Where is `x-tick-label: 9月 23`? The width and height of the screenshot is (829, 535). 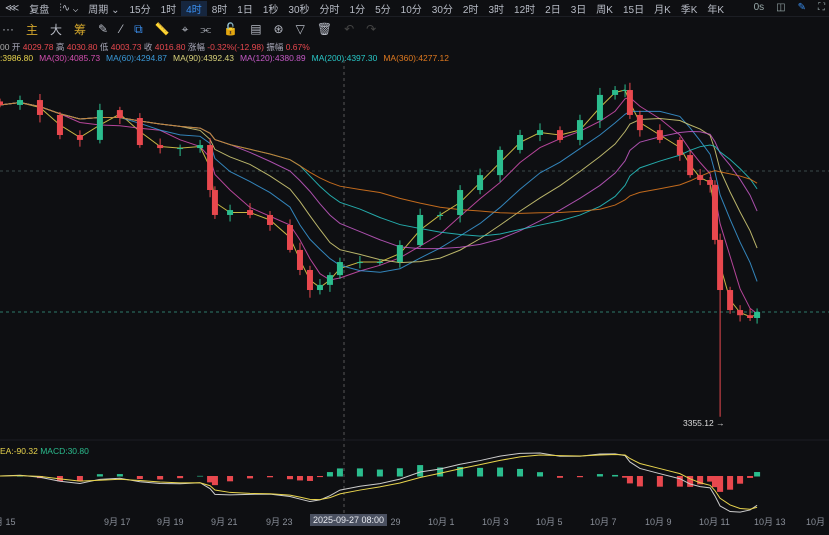
x-tick-label: 9月 23 is located at coordinates (279, 522).